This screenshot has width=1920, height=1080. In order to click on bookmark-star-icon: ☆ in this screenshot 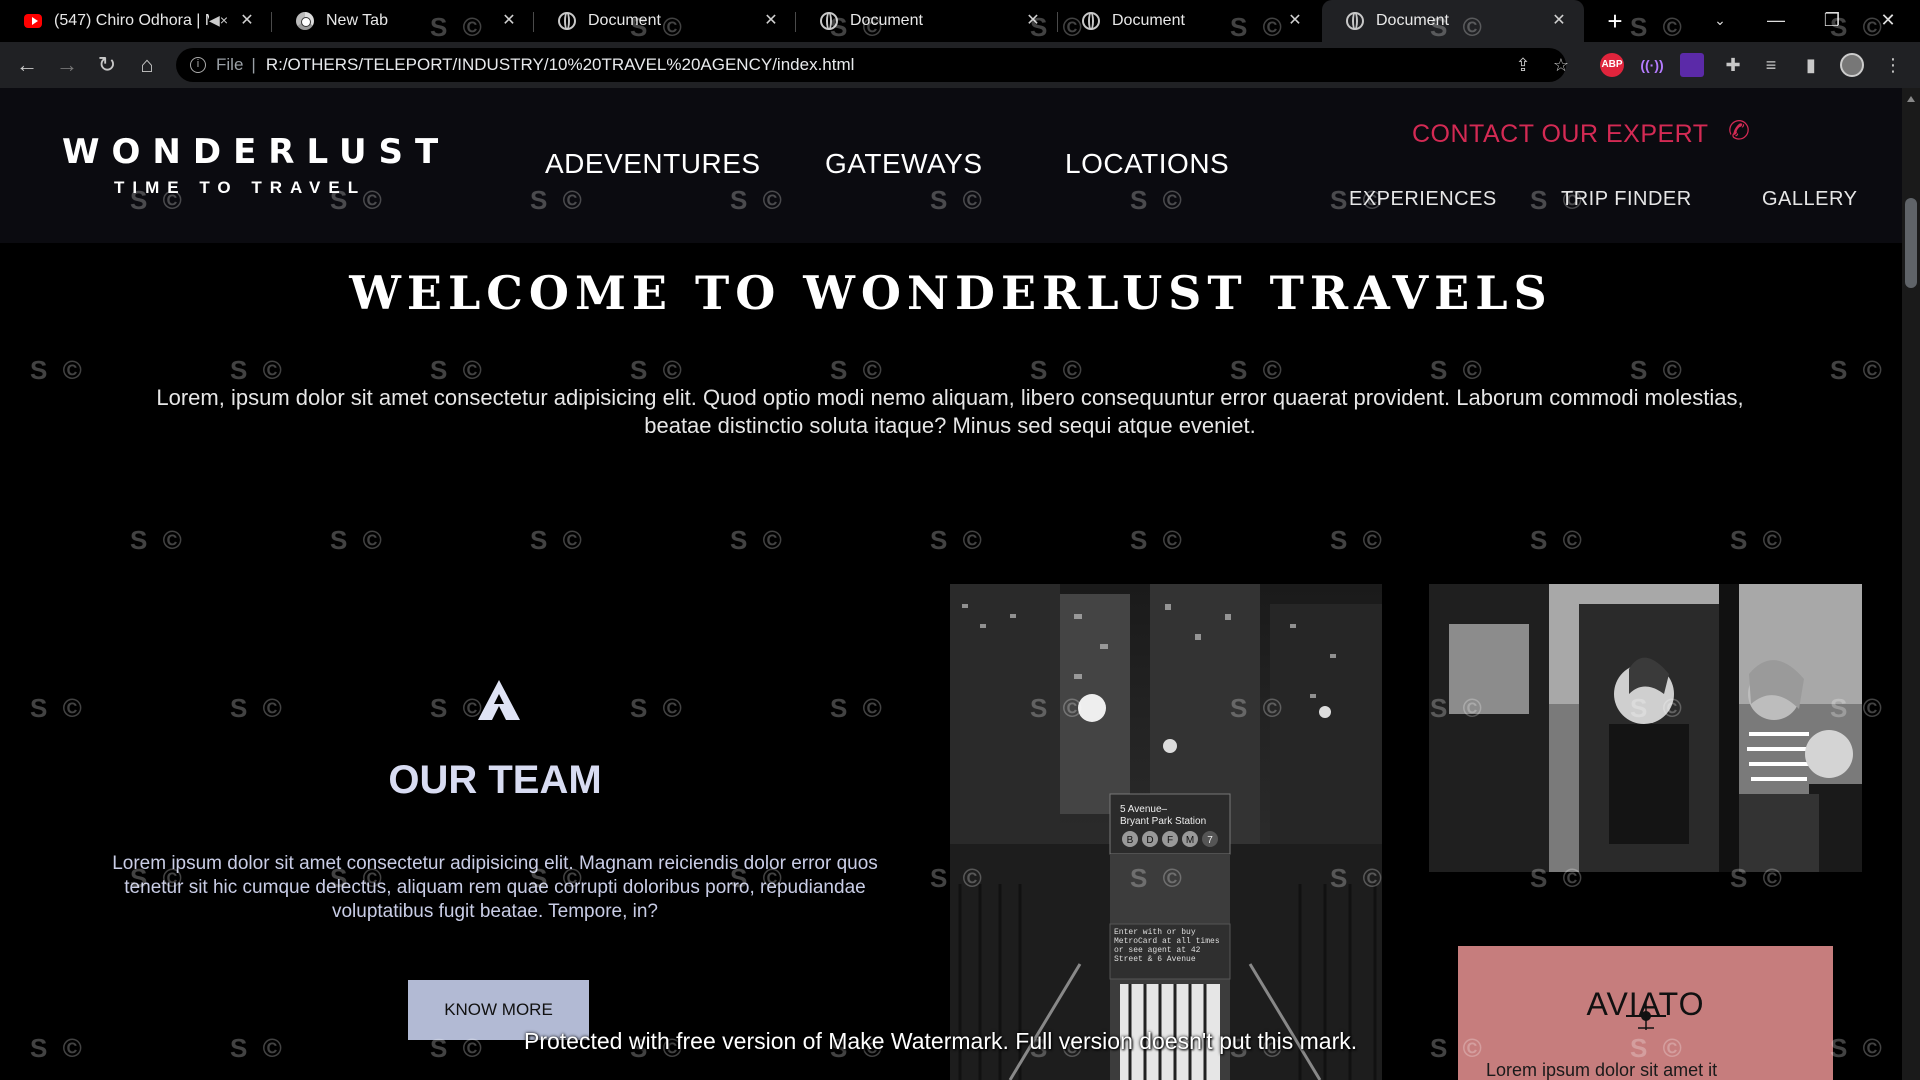, I will do `click(1561, 65)`.